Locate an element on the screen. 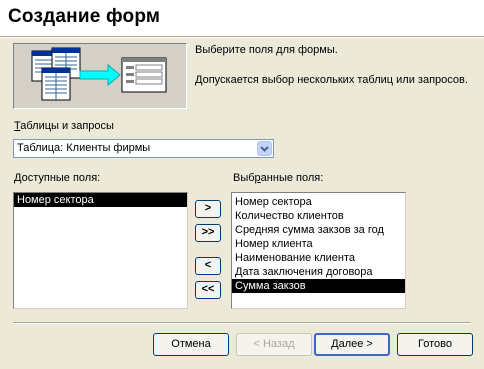 Image resolution: width=484 pixels, height=369 pixels. available-fields-label: Доступные поля: is located at coordinates (57, 178).